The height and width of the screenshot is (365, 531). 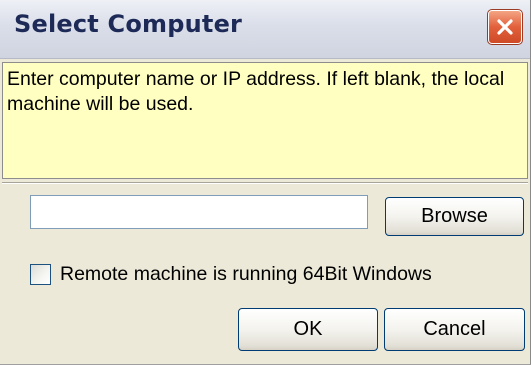 I want to click on cancel-button: Cancel, so click(x=454, y=329).